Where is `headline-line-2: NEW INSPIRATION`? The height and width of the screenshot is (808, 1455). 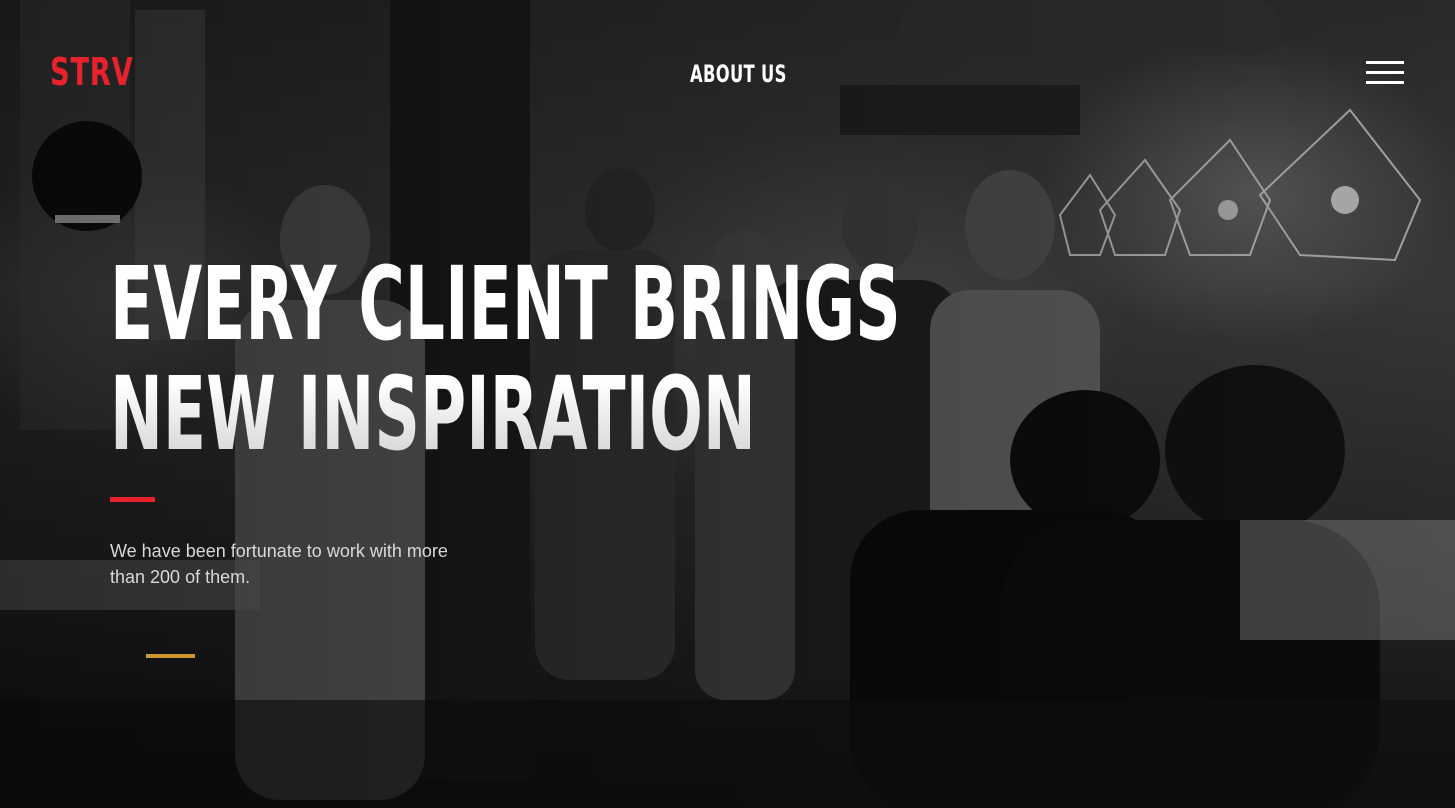
headline-line-2: NEW INSPIRATION is located at coordinates (433, 414).